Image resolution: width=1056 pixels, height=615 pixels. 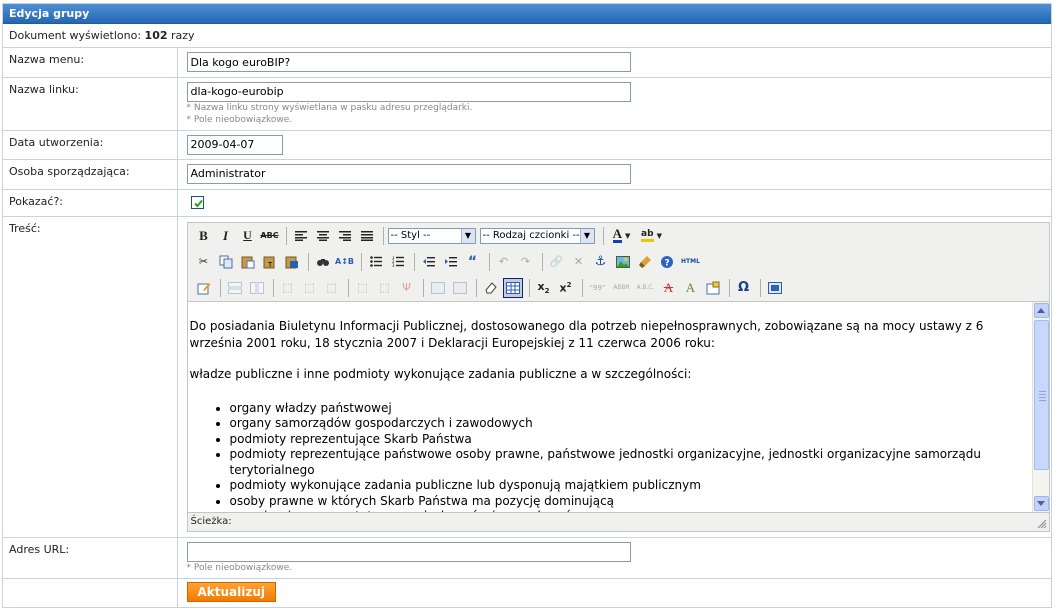 What do you see at coordinates (363, 288) in the screenshot?
I see `col-before-icon: ⬚` at bounding box center [363, 288].